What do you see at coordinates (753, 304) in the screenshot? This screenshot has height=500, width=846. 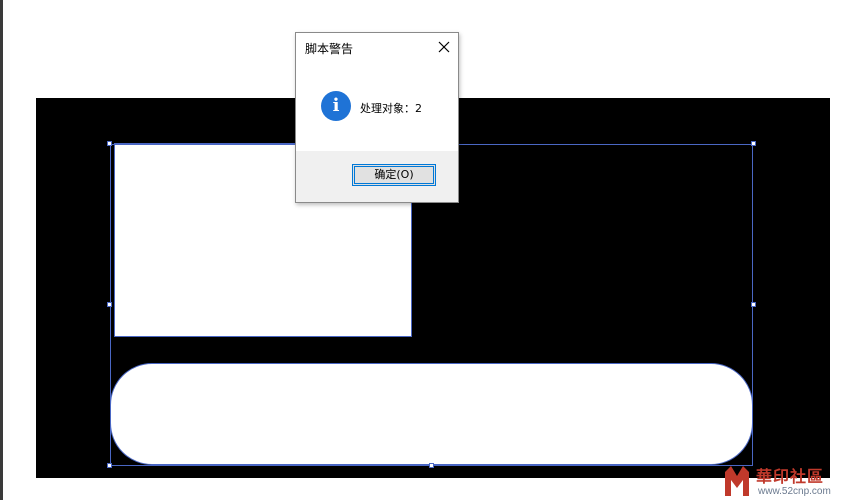 I see `selection-handle-middle-right` at bounding box center [753, 304].